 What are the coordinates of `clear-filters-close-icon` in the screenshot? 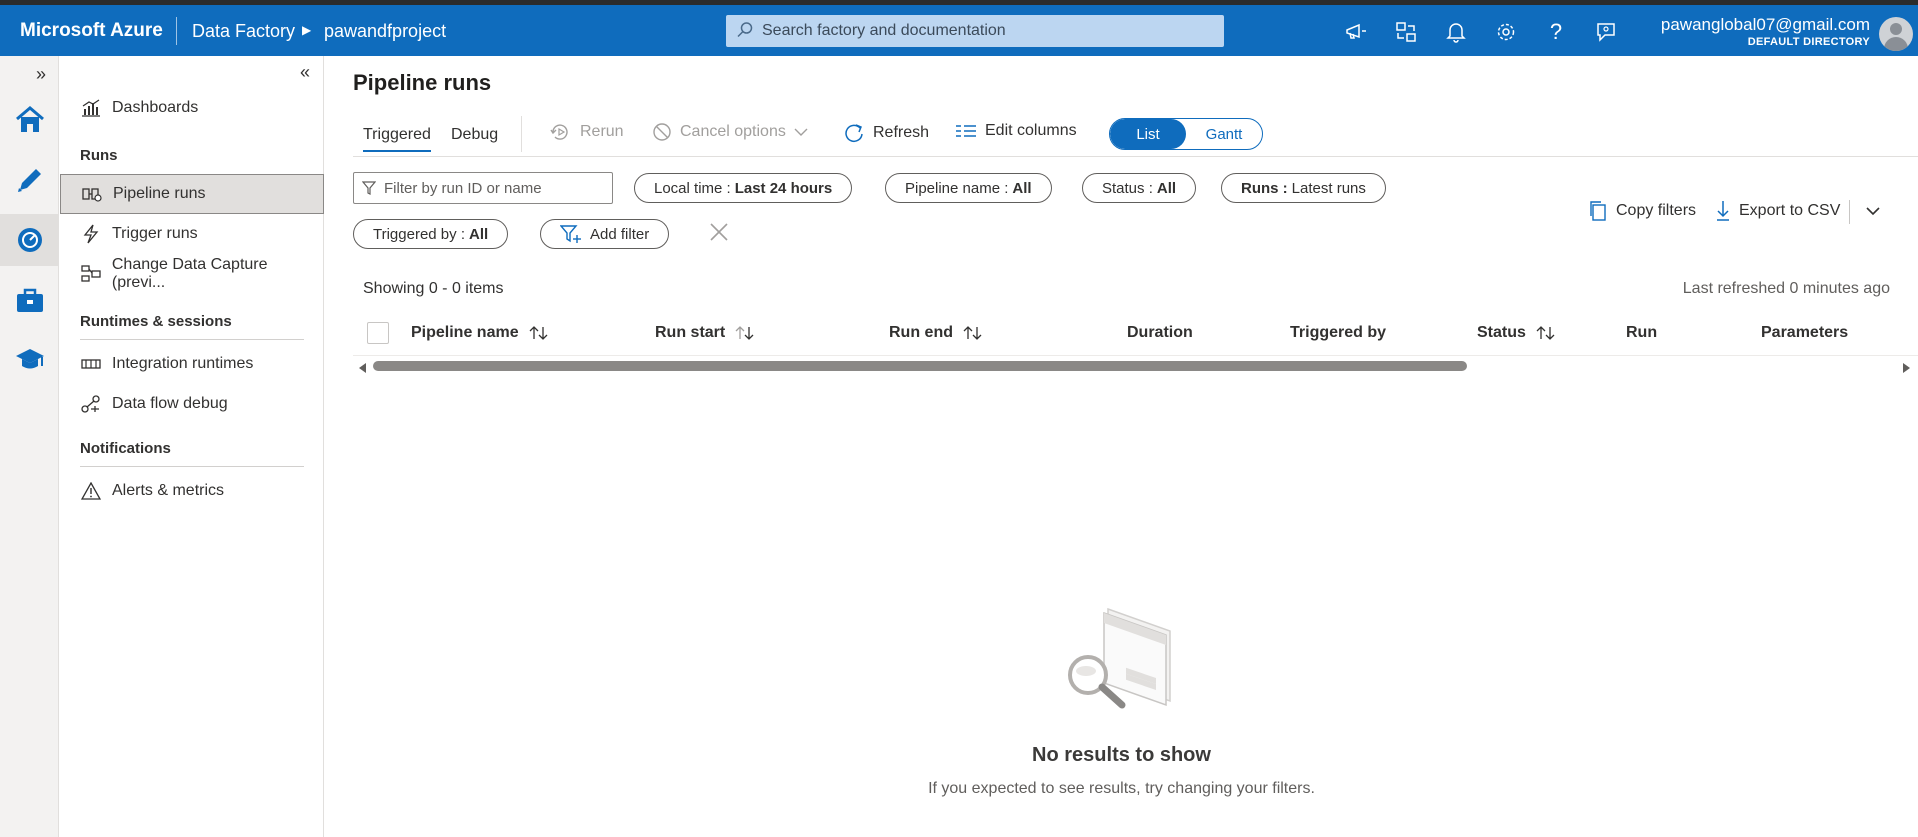 It's located at (719, 234).